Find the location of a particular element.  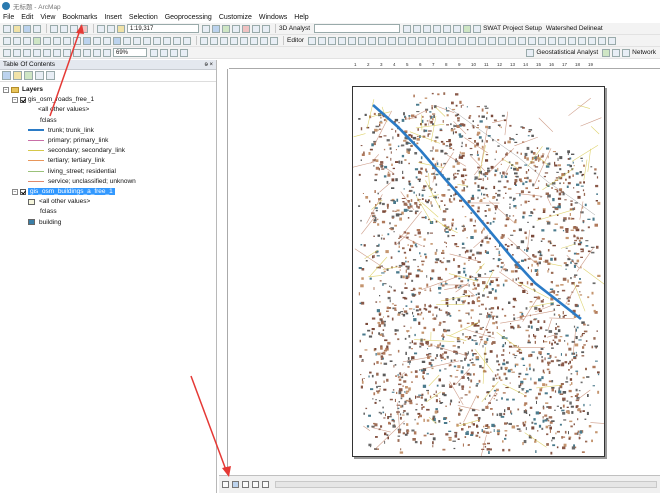

hyperlink-icon is located at coordinates (147, 40).